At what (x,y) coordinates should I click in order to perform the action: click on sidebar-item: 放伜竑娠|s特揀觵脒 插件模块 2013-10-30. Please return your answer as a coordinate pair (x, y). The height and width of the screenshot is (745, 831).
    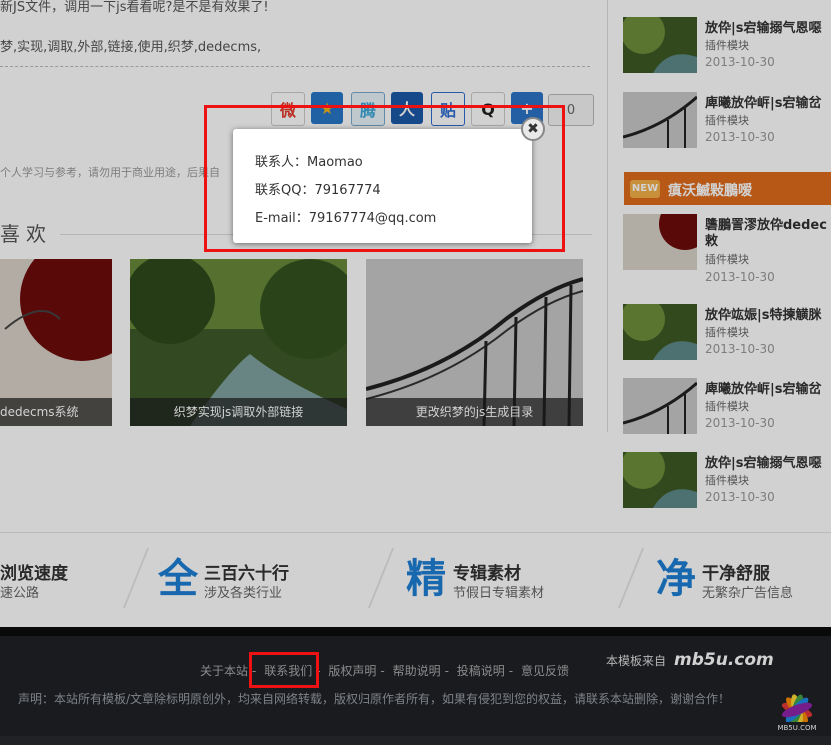
    Looking at the image, I should click on (727, 332).